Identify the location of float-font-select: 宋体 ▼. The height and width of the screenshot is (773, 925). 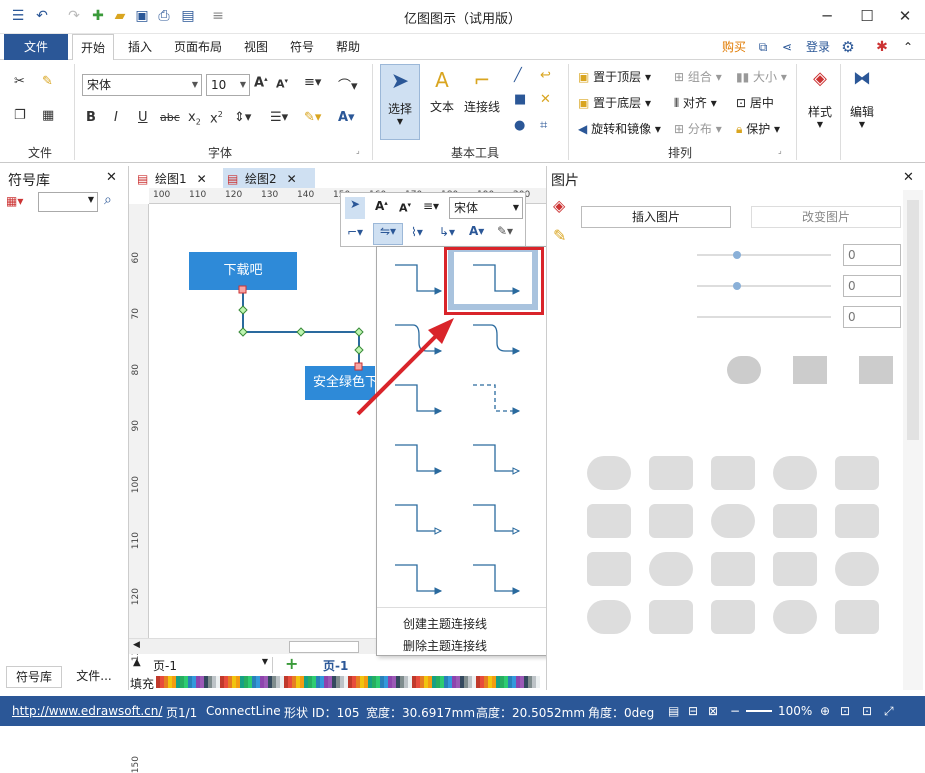
(486, 208).